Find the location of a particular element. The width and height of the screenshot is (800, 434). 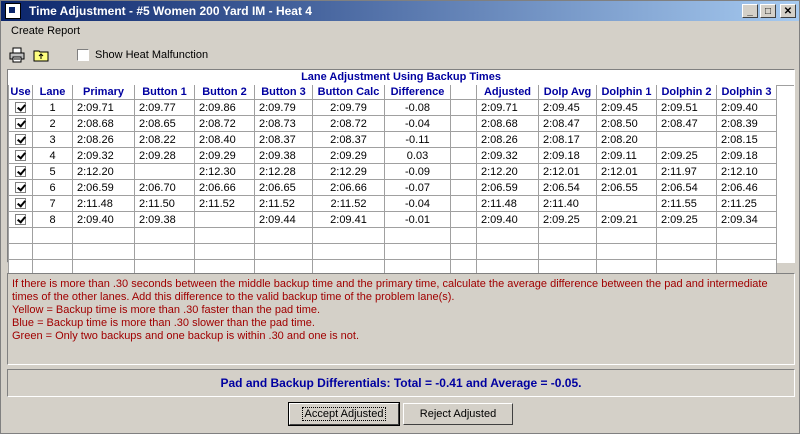

table-cell: 2:08.47 is located at coordinates (567, 123).